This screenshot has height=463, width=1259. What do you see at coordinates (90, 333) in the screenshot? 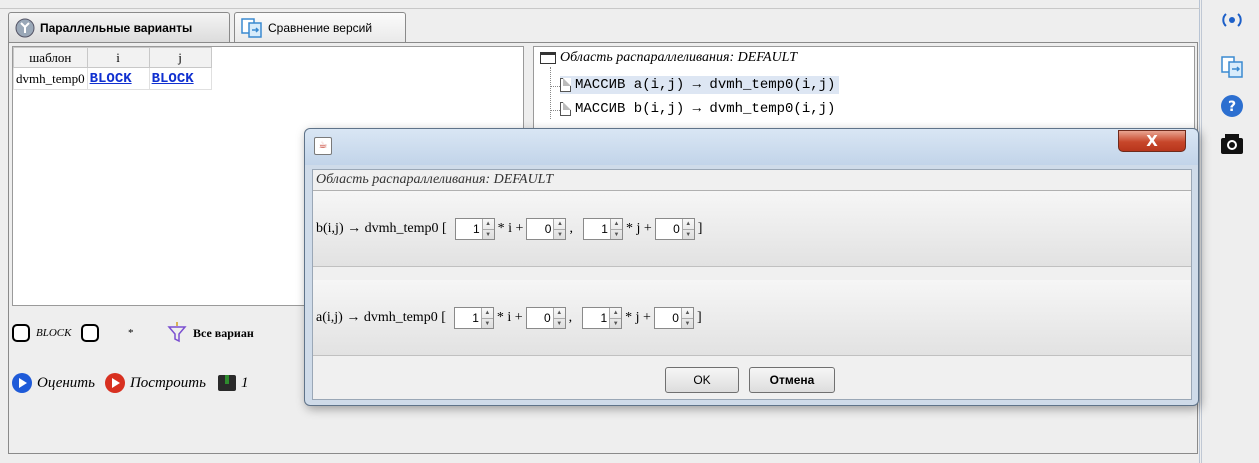
I see `star-checkbox` at bounding box center [90, 333].